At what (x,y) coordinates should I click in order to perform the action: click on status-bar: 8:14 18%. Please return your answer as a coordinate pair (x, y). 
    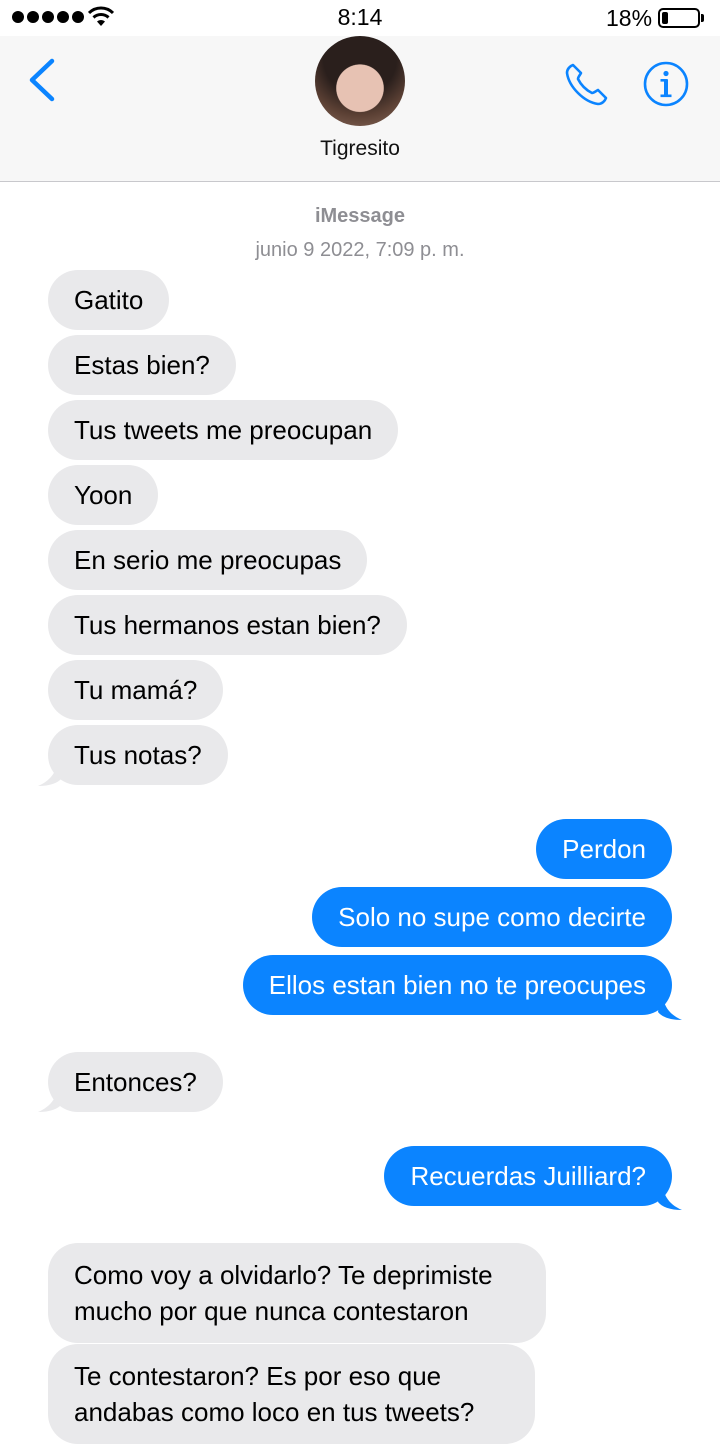
    Looking at the image, I should click on (360, 18).